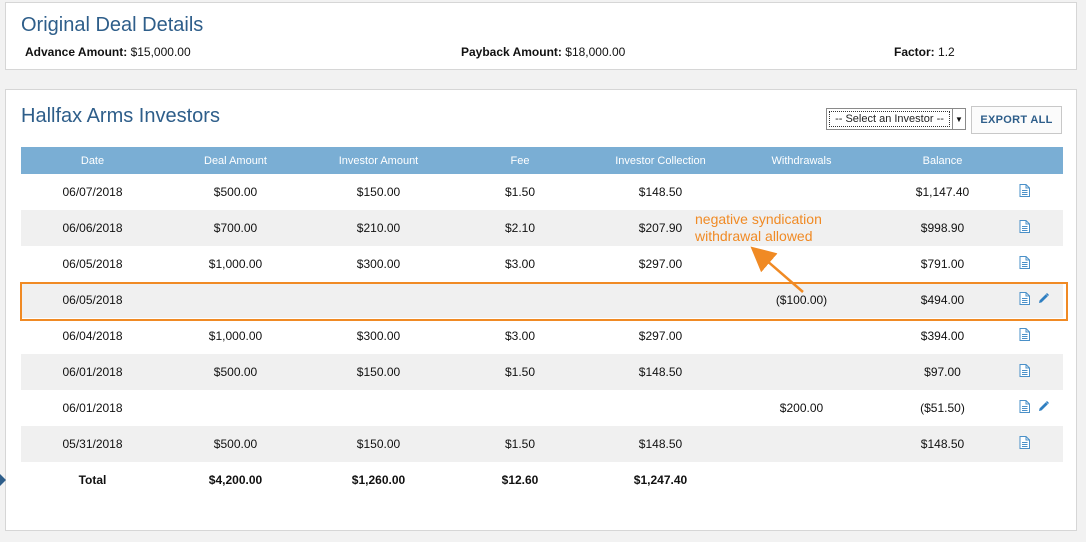  I want to click on deal-amount-cell: $700.00, so click(235, 228).